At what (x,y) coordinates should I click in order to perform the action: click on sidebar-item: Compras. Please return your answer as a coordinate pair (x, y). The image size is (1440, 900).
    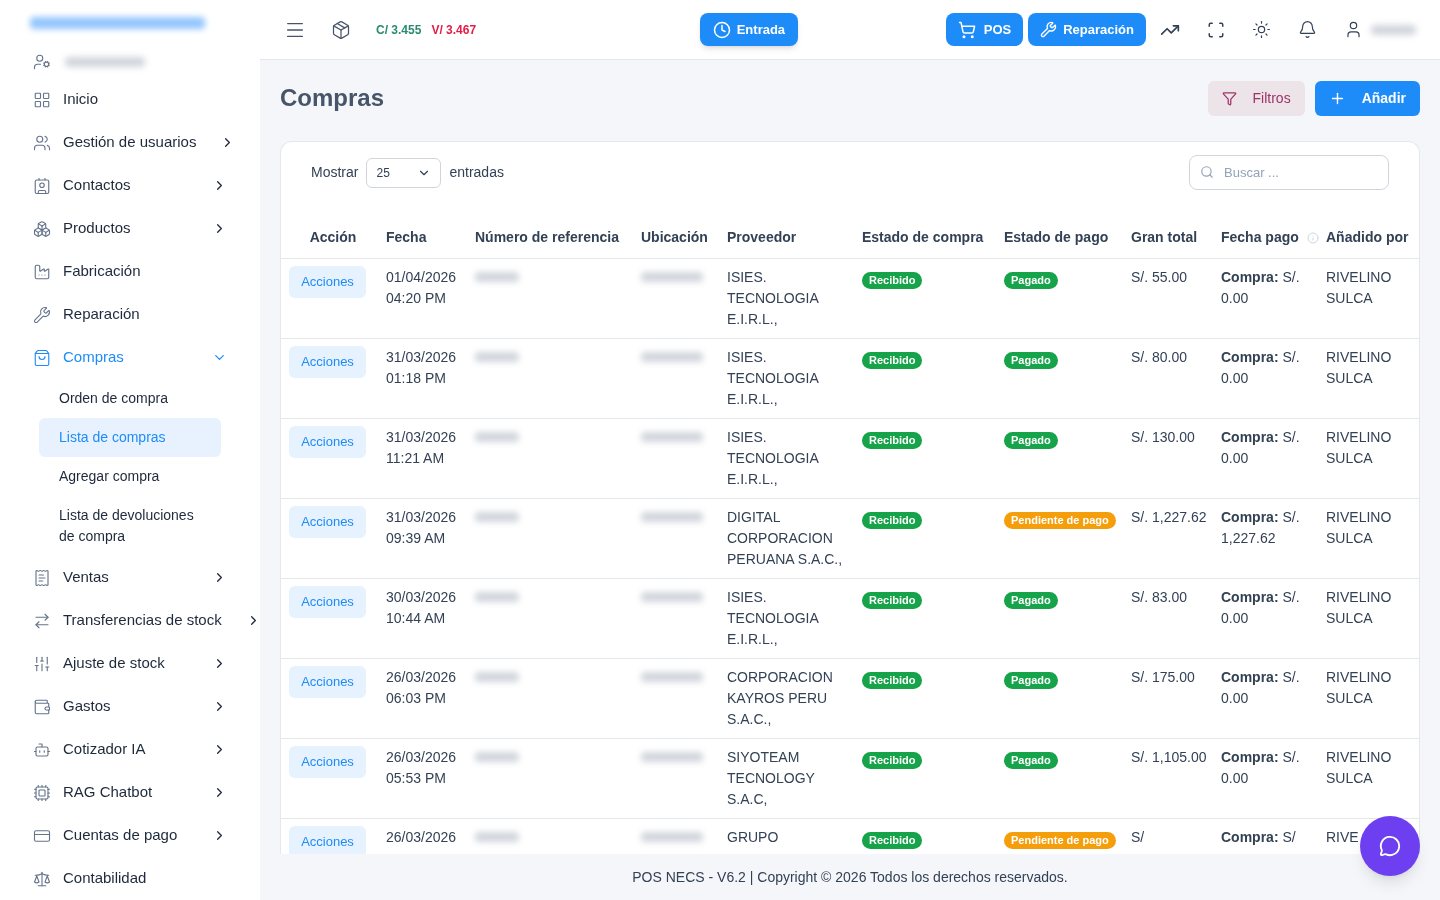
    Looking at the image, I should click on (130, 357).